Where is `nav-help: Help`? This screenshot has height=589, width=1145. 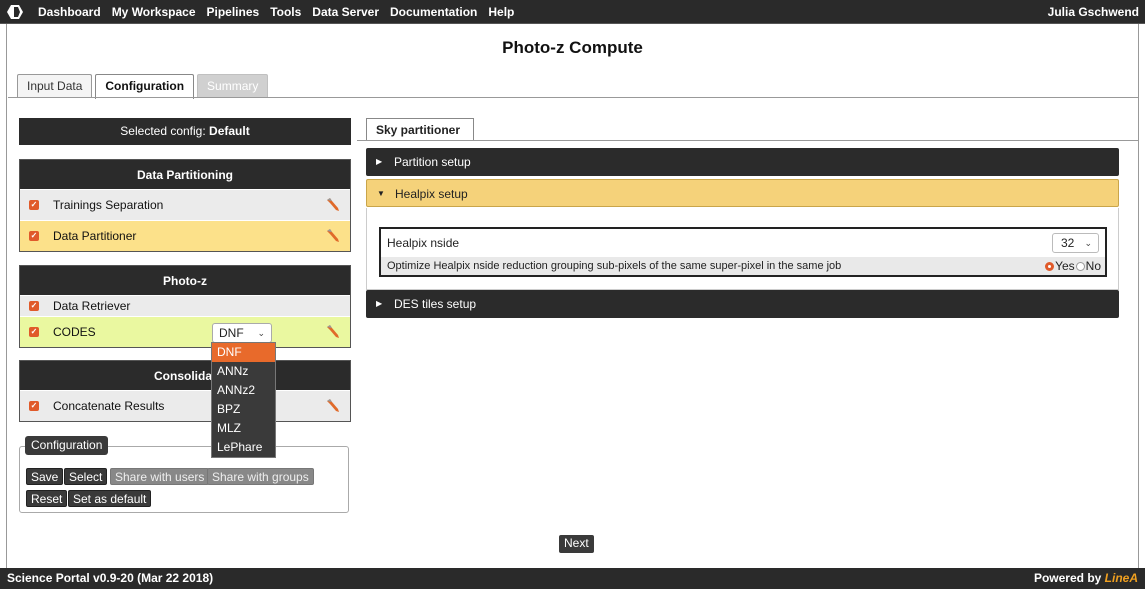 nav-help: Help is located at coordinates (501, 12).